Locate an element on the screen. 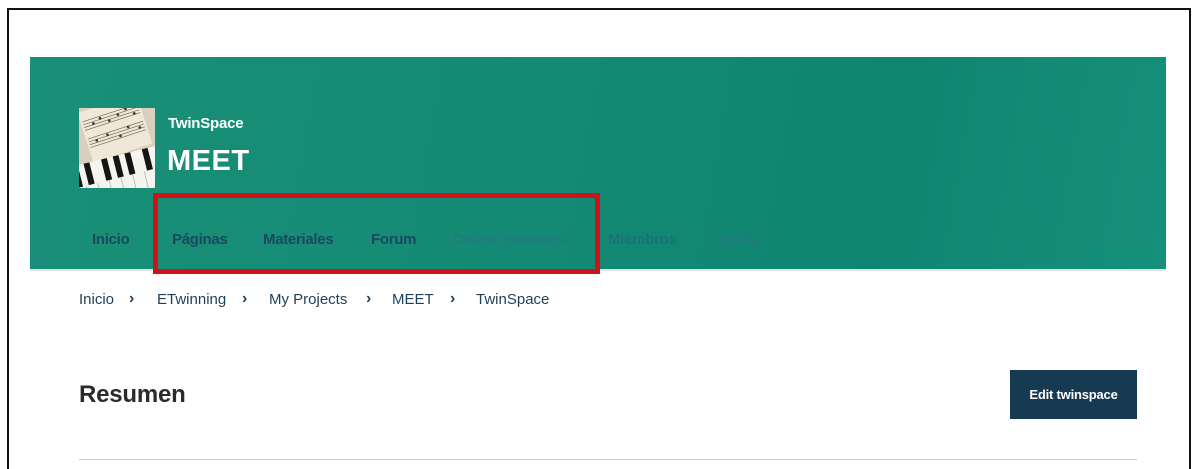 The height and width of the screenshot is (469, 1198). breadcrumb-item-my-projects: My Projects is located at coordinates (308, 299).